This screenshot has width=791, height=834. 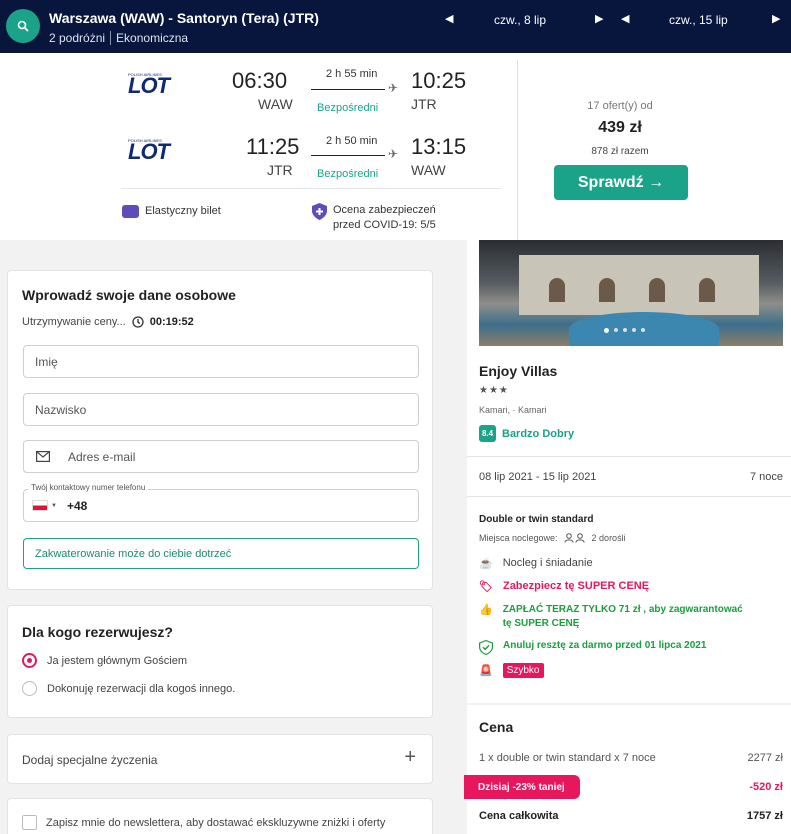 What do you see at coordinates (273, 146) in the screenshot?
I see `return-depart-time: 11:25` at bounding box center [273, 146].